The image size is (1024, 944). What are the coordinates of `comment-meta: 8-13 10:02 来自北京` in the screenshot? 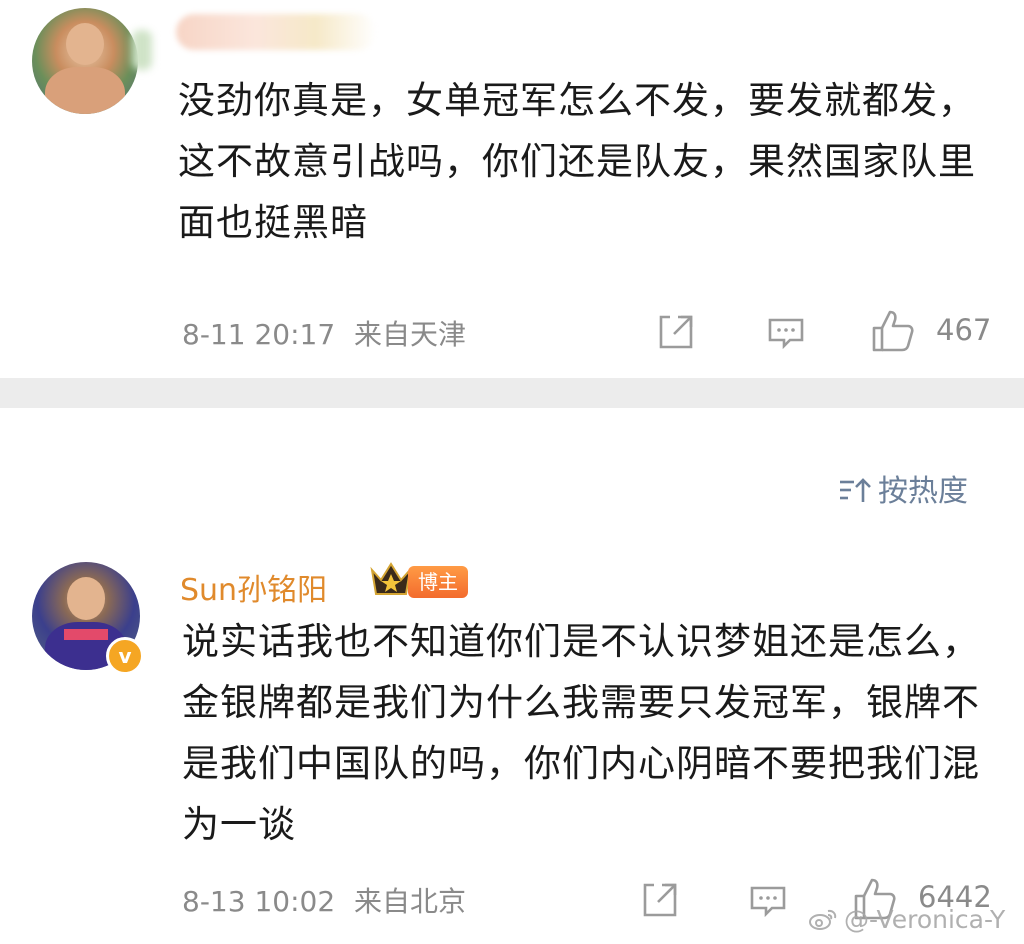 It's located at (329, 900).